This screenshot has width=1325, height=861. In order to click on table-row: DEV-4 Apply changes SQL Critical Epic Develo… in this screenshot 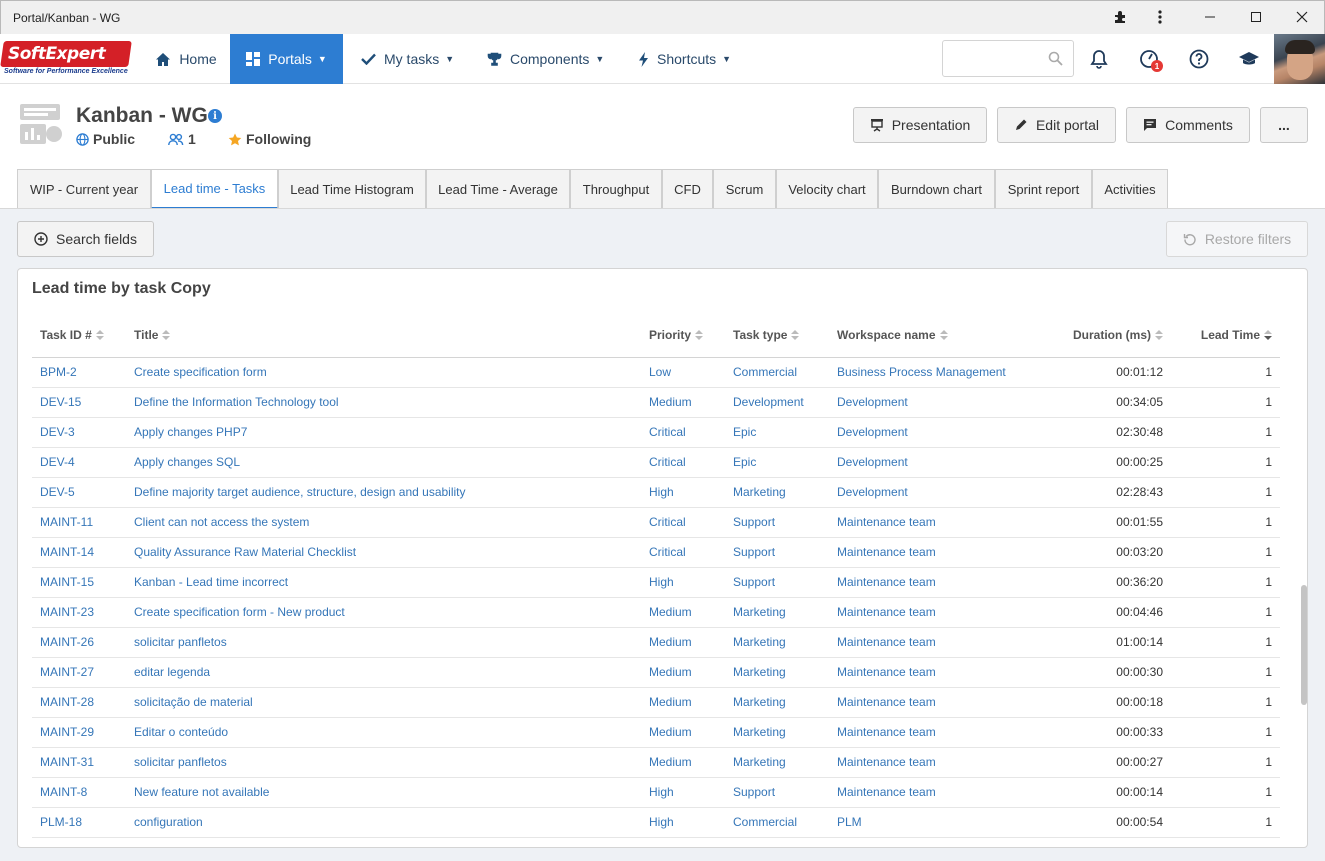, I will do `click(656, 462)`.